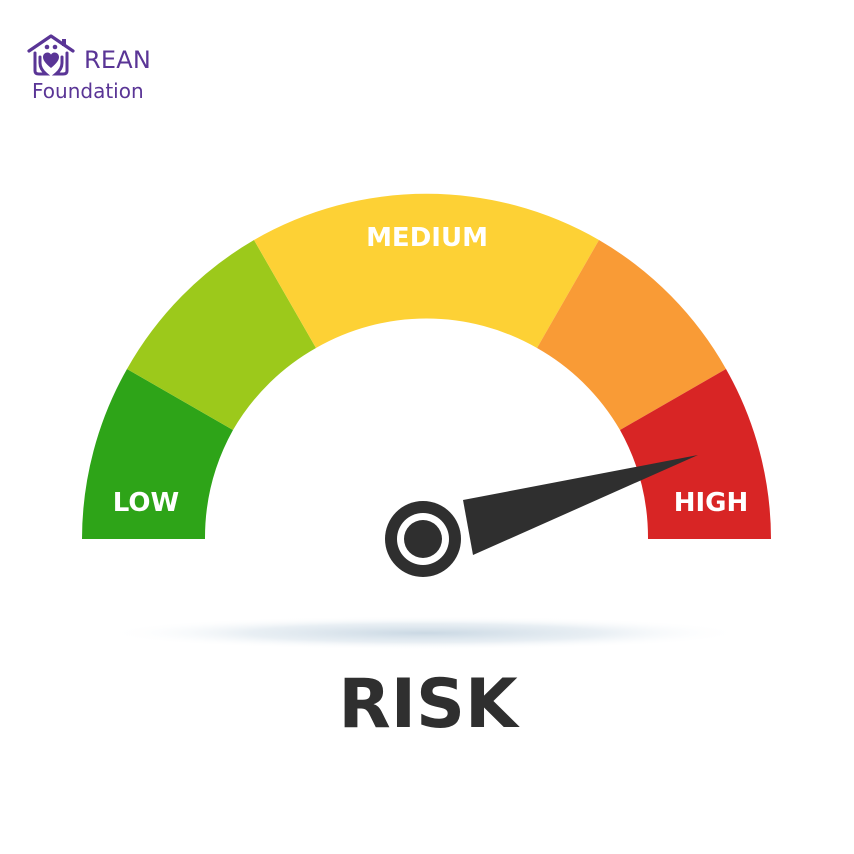 The width and height of the screenshot is (854, 854). What do you see at coordinates (711, 503) in the screenshot?
I see `label-high: HIGH` at bounding box center [711, 503].